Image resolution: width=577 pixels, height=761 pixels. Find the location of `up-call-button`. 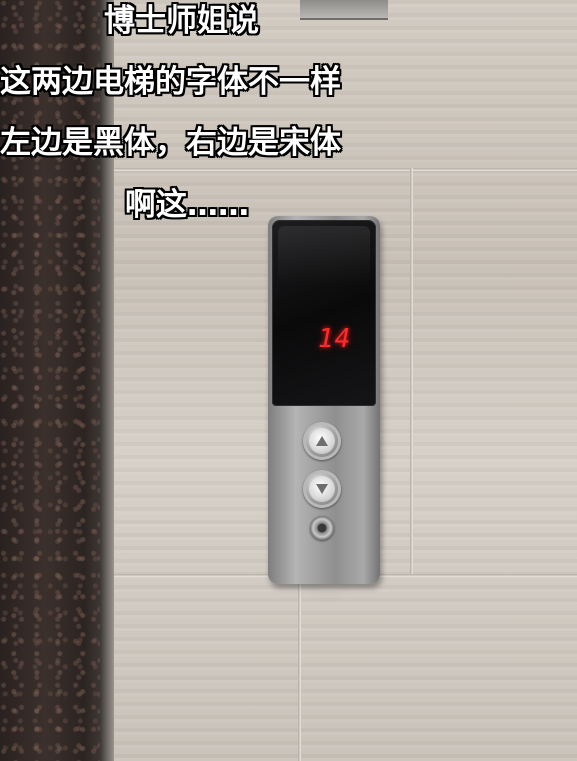

up-call-button is located at coordinates (322, 441).